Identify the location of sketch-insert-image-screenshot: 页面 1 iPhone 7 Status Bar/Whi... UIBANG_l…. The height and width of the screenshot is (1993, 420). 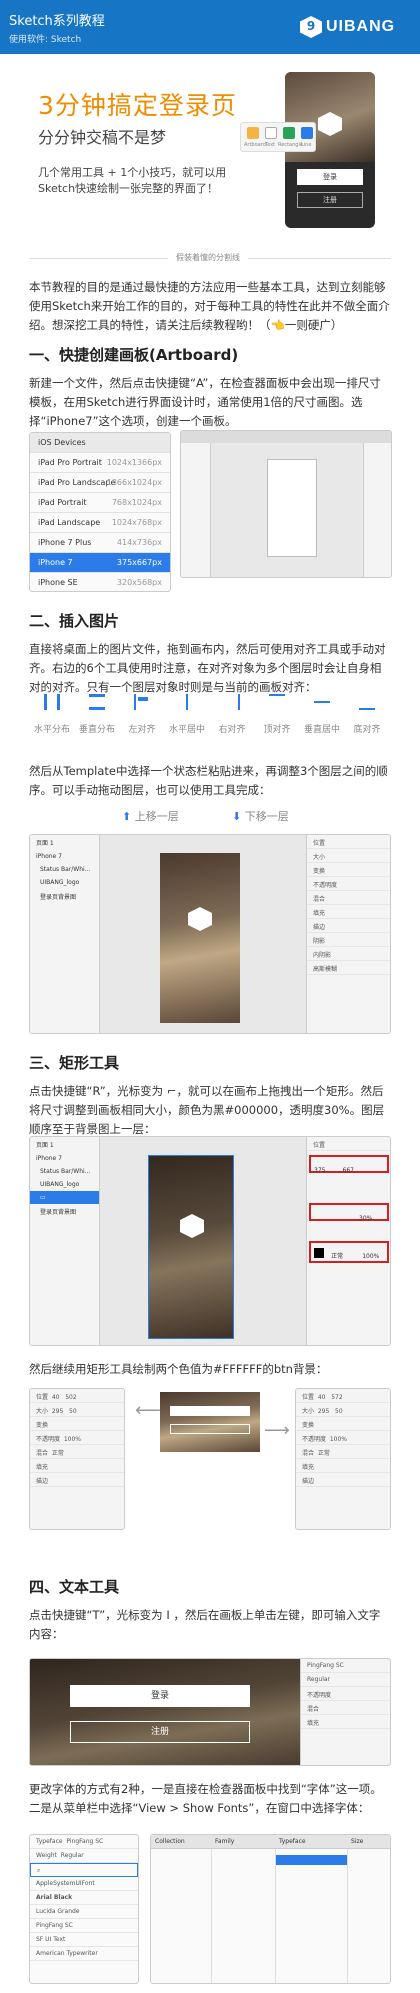
(210, 934).